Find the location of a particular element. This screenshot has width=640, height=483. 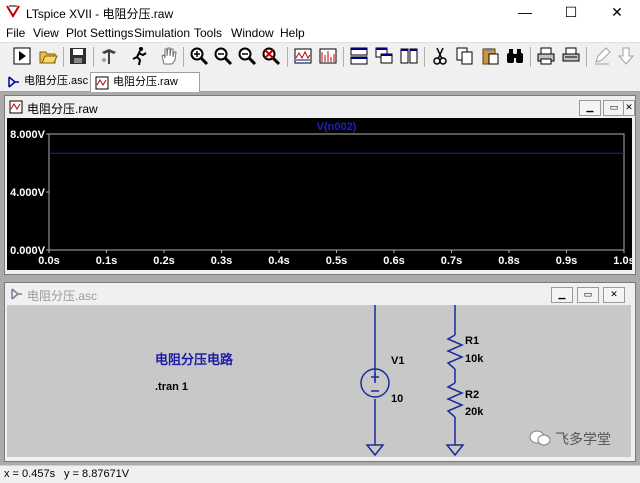

save-icon is located at coordinates (78, 56).